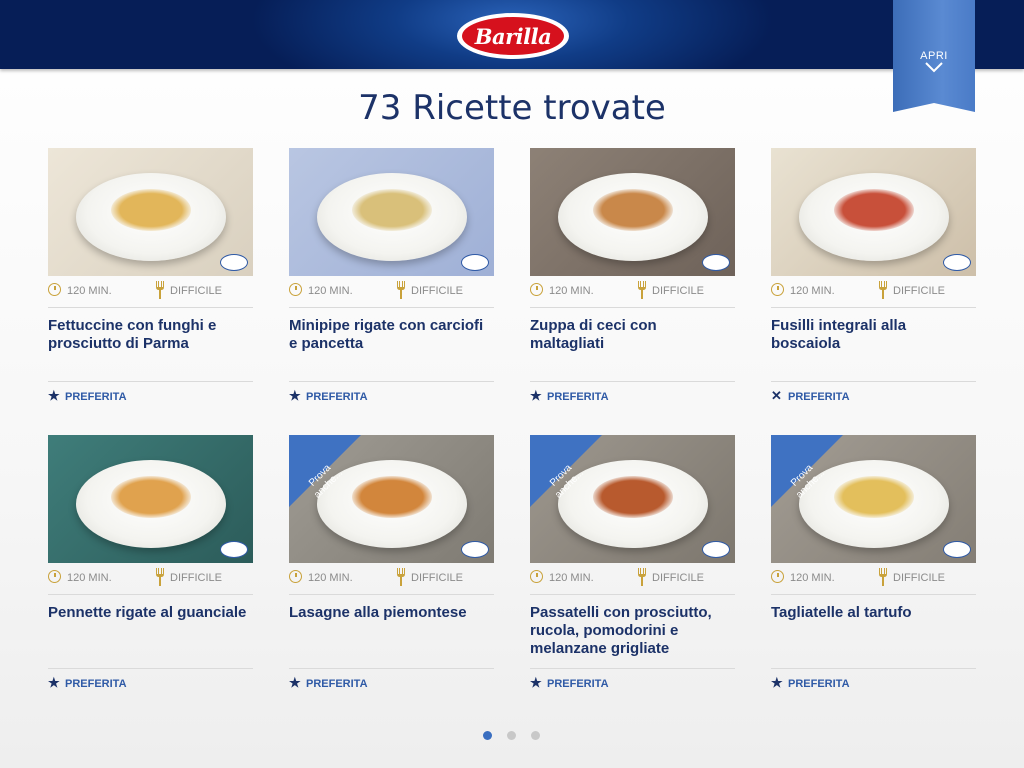 The height and width of the screenshot is (768, 1024). What do you see at coordinates (512, 108) in the screenshot?
I see `page-title: 73 Ricette trovate` at bounding box center [512, 108].